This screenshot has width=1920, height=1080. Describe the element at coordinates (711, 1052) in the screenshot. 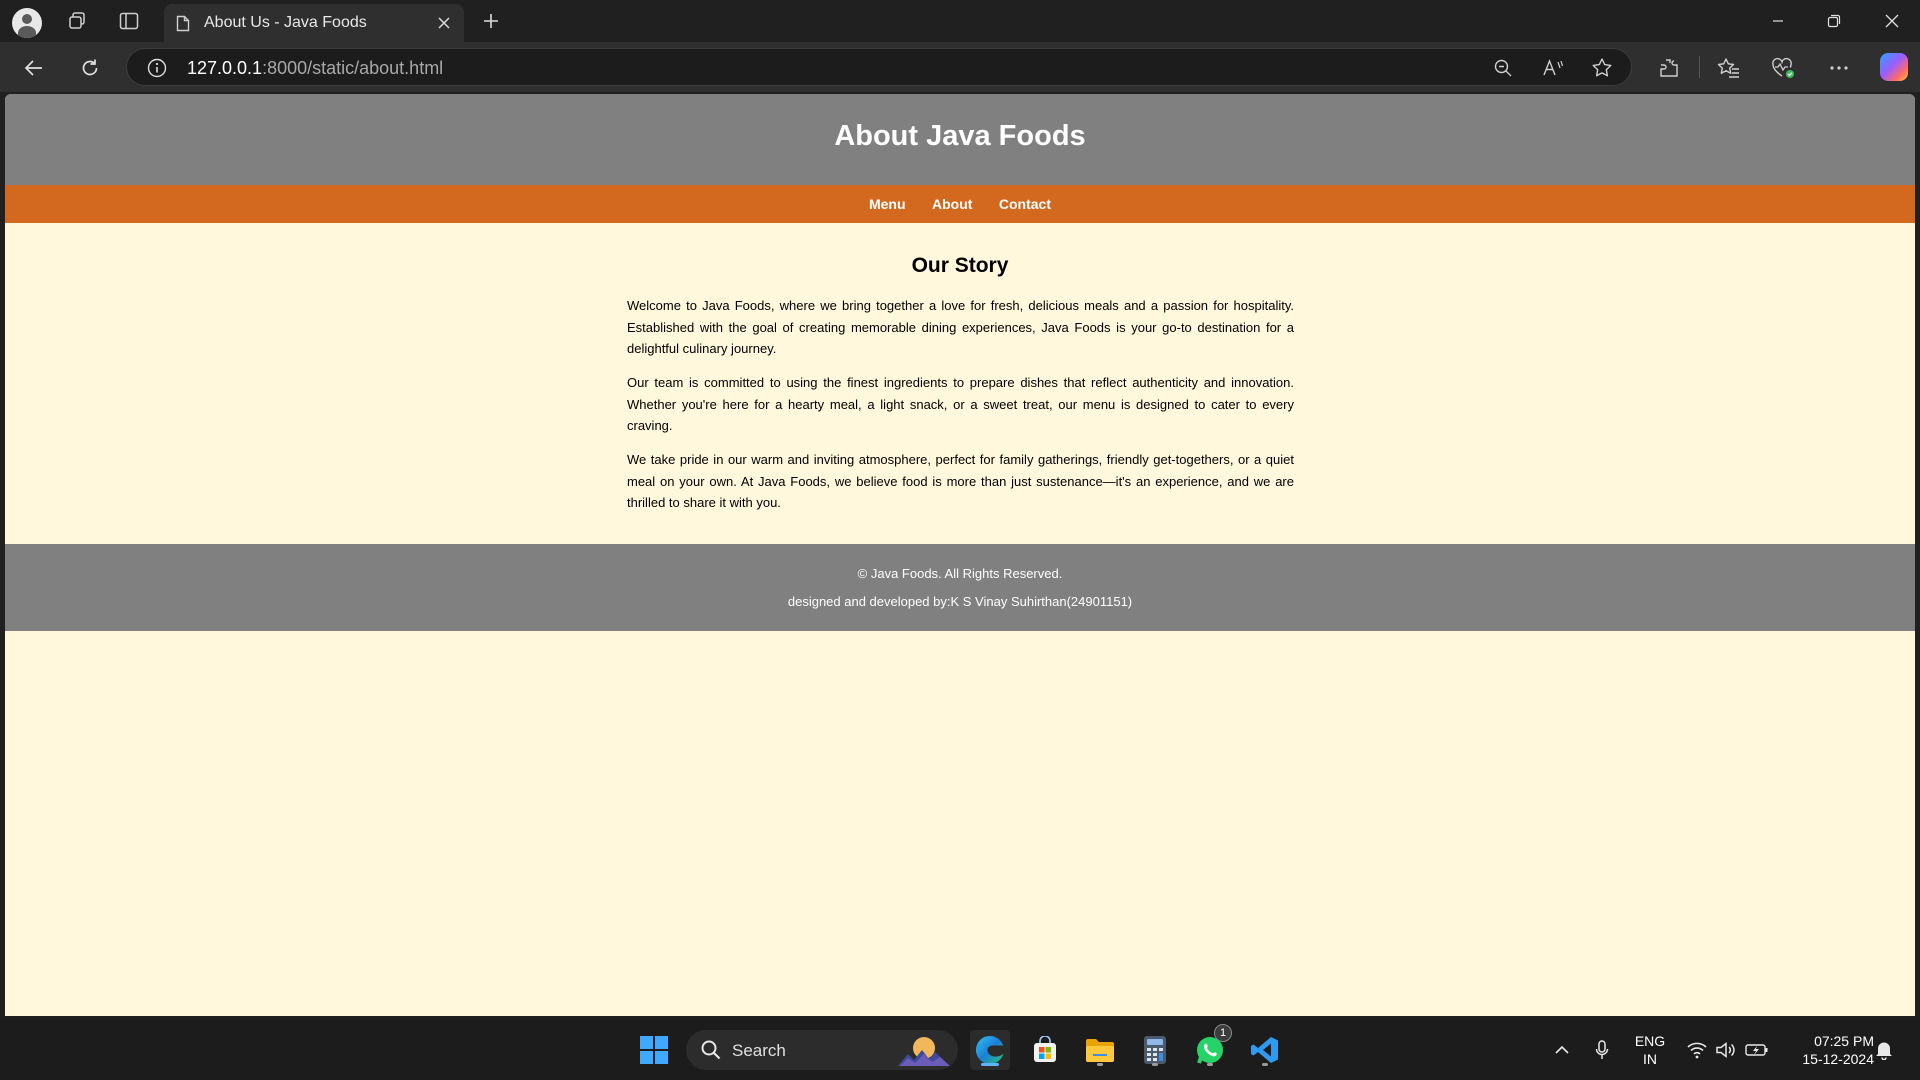

I see `search-icon` at that location.